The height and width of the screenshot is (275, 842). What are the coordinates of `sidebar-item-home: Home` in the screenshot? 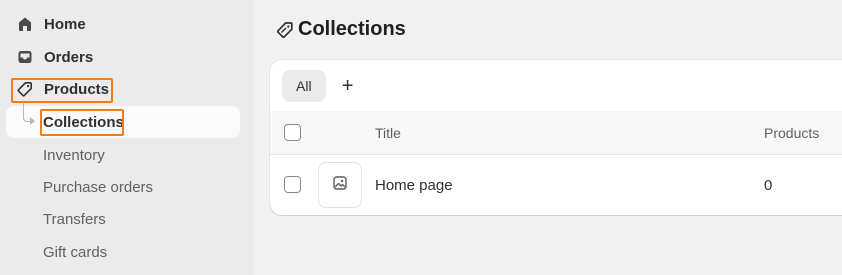 It's located at (48, 24).